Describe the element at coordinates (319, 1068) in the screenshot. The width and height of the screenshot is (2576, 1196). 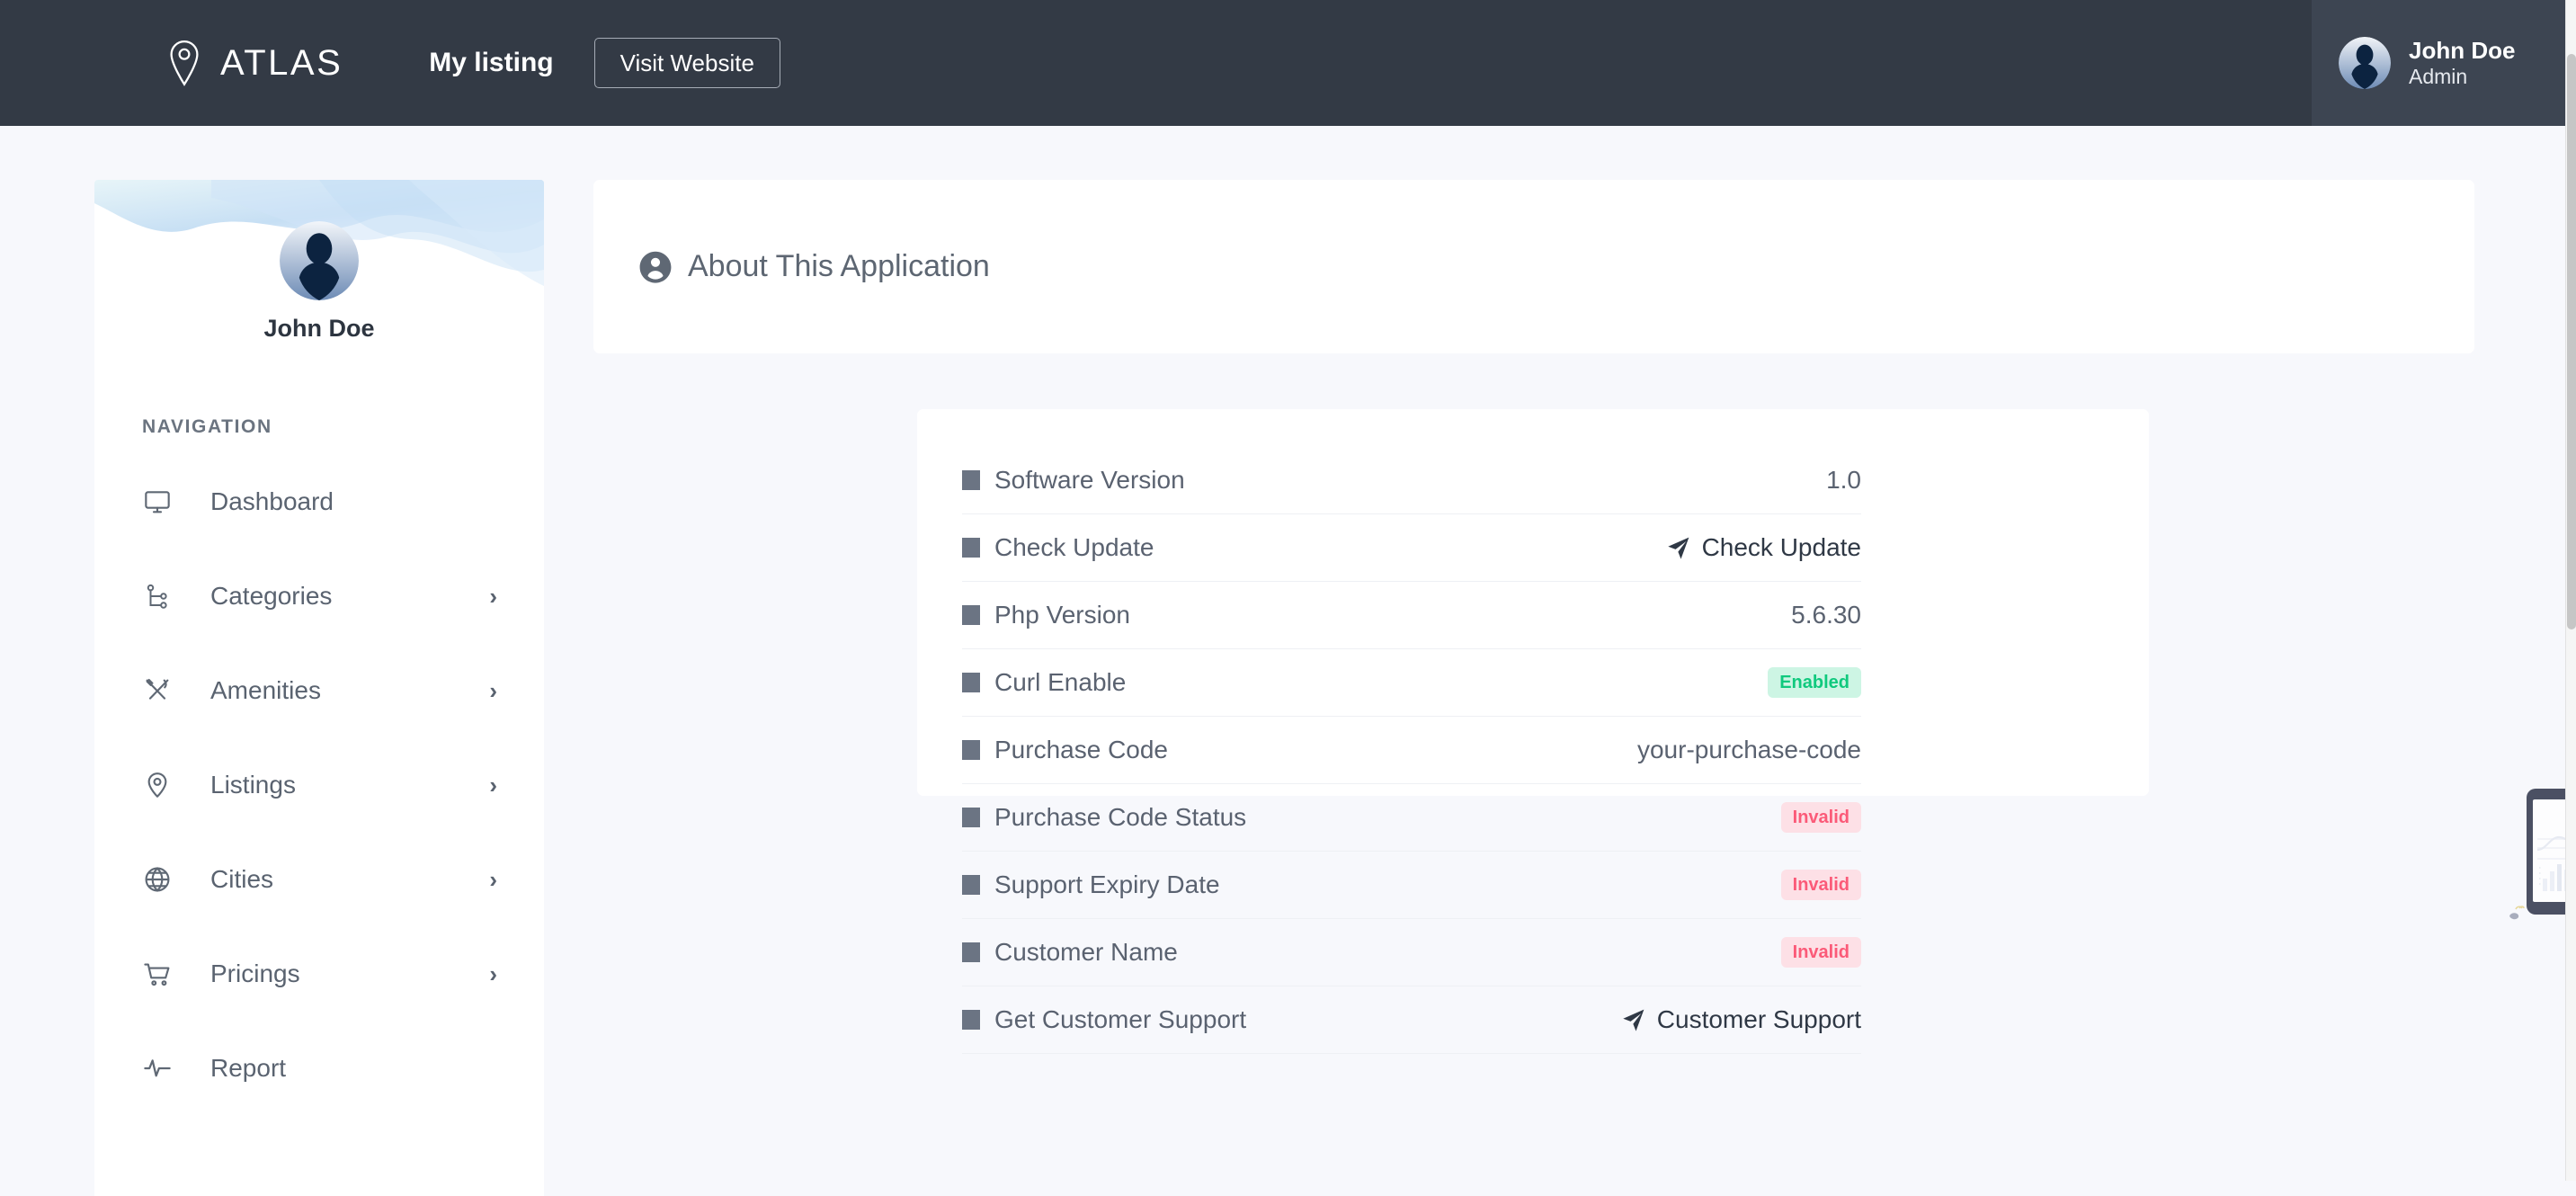
I see `sidebar-item-report: Report` at that location.